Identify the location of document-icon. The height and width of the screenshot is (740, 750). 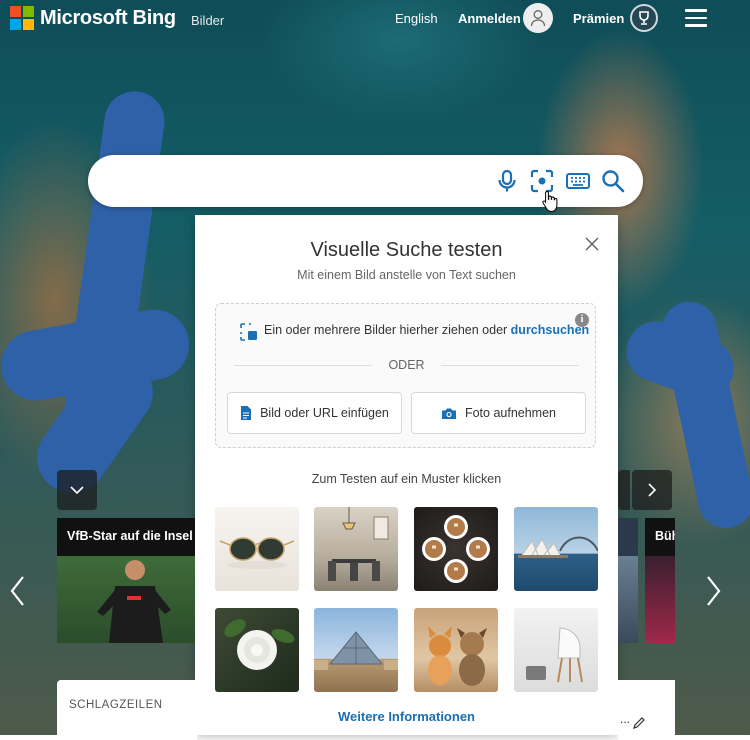
(246, 413).